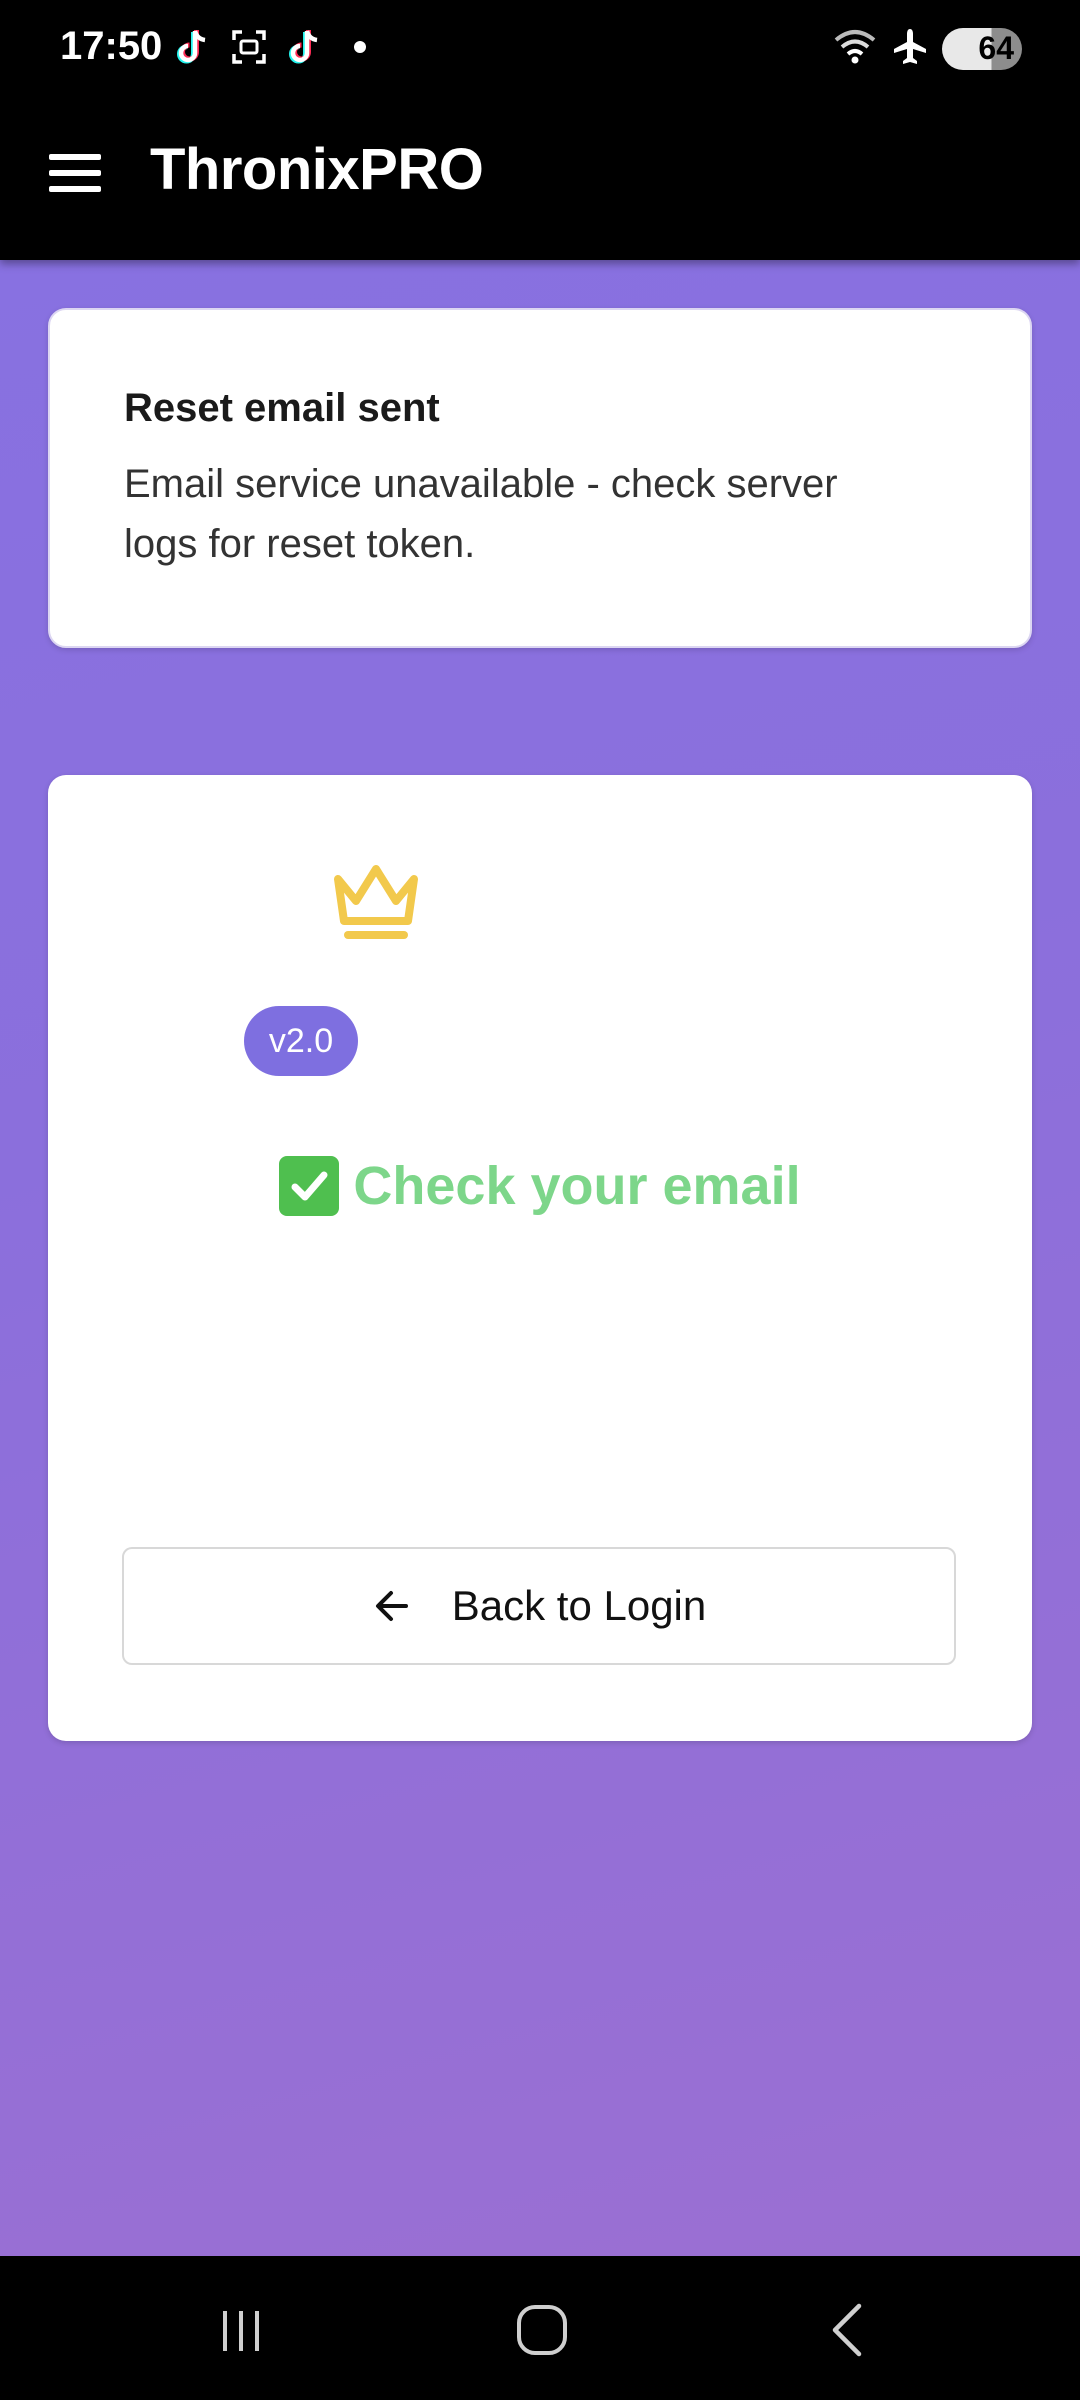 The width and height of the screenshot is (1080, 2400). I want to click on home-icon, so click(542, 2330).